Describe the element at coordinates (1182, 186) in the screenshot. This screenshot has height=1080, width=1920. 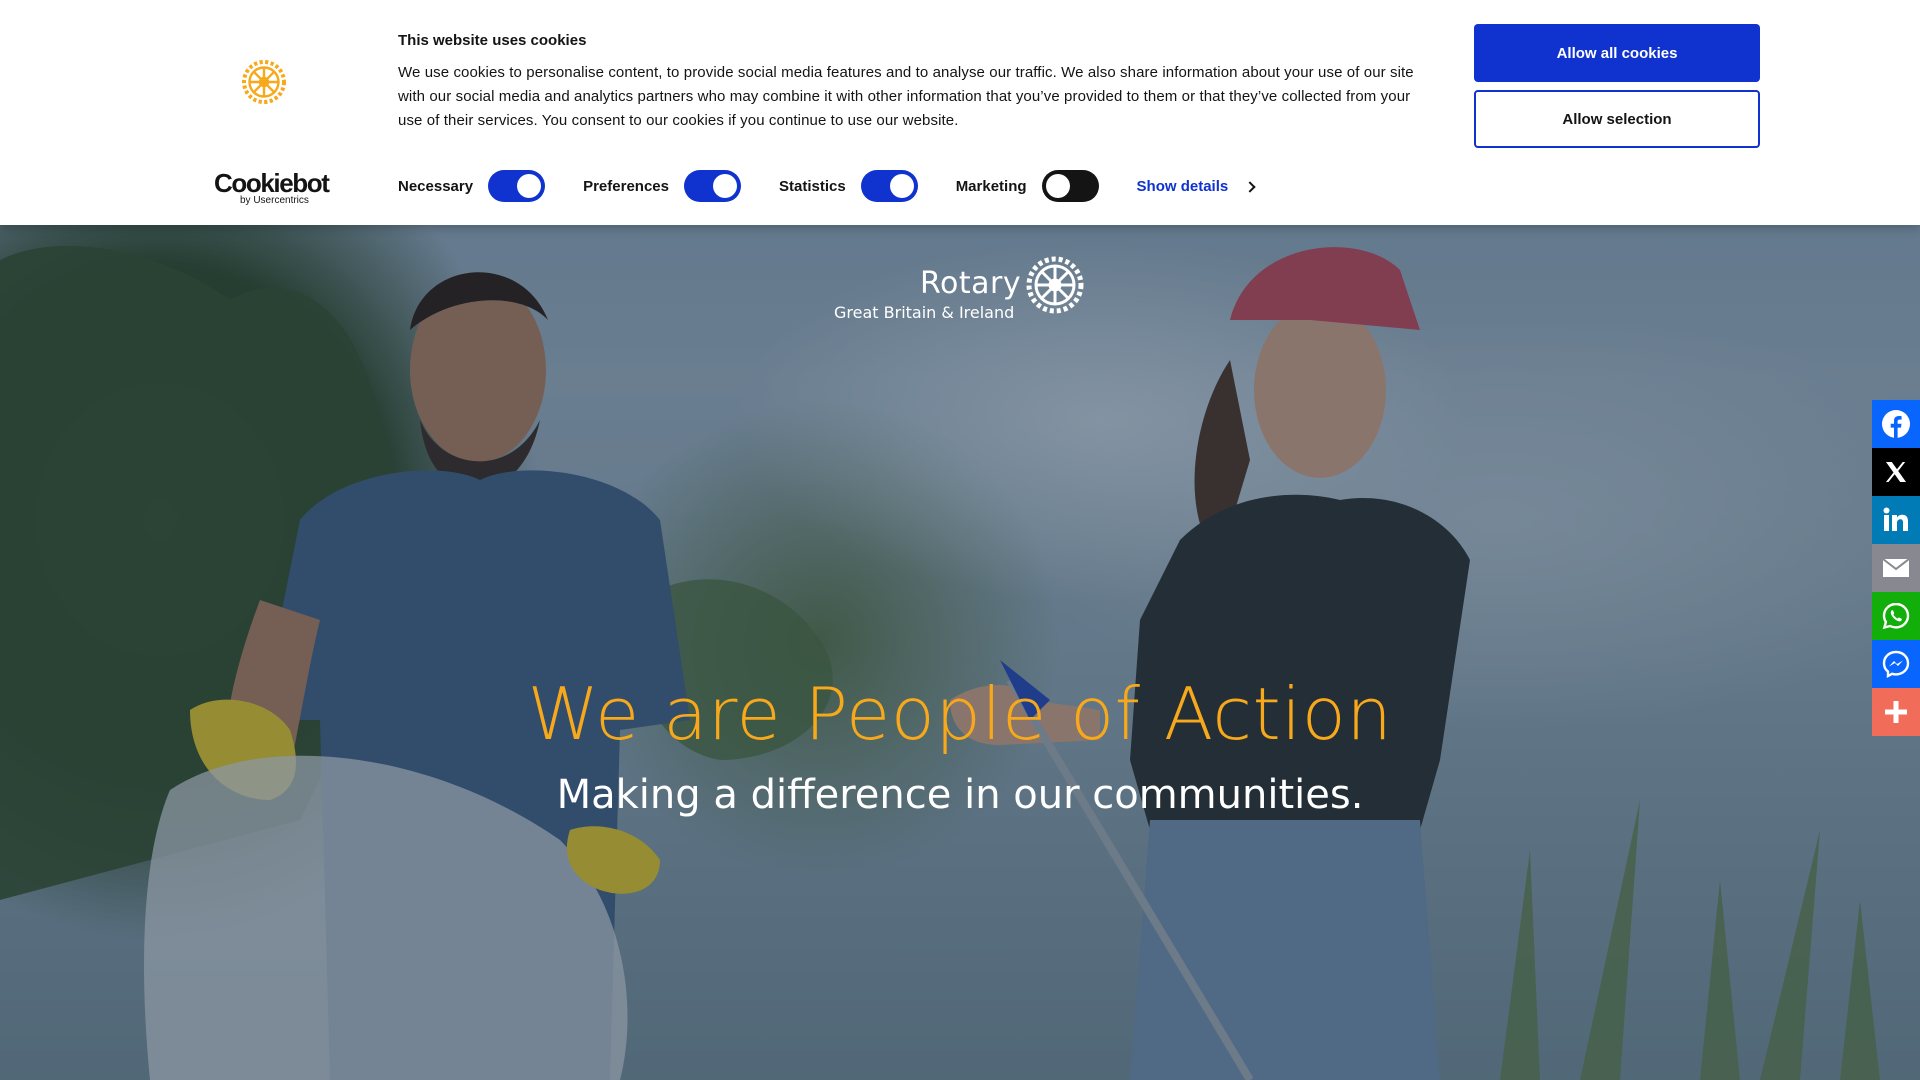
I see `show-details-label: Show details` at that location.